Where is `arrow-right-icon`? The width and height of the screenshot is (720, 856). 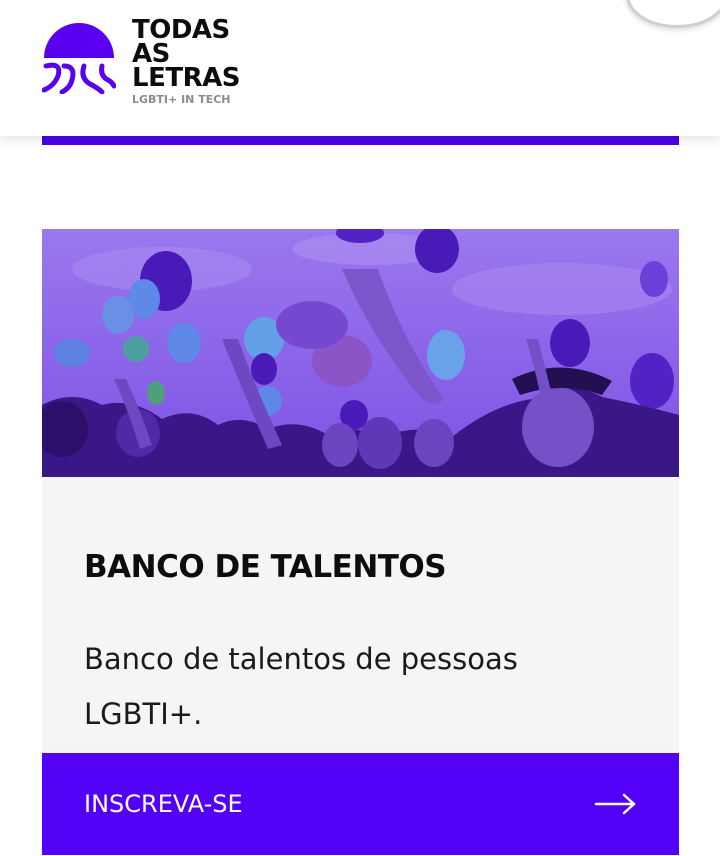
arrow-right-icon is located at coordinates (615, 804).